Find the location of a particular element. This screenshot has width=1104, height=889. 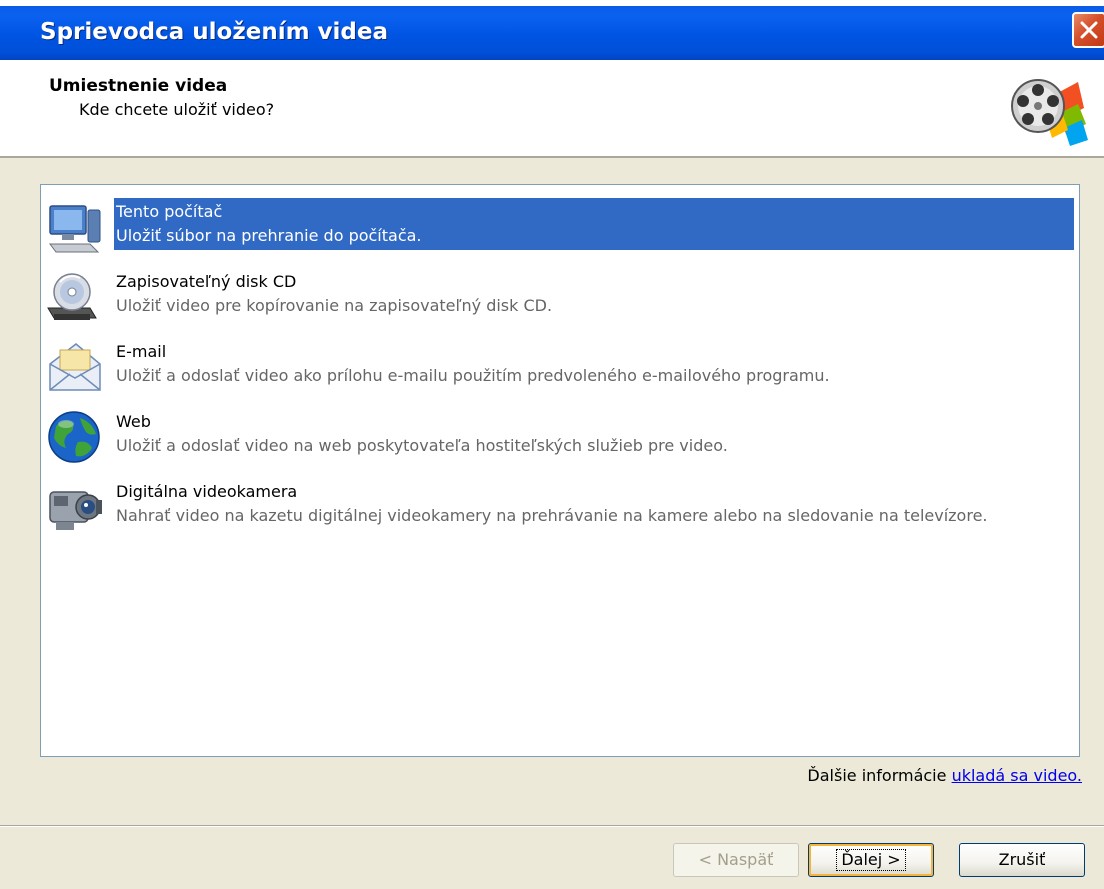

cd-icon is located at coordinates (72, 296).